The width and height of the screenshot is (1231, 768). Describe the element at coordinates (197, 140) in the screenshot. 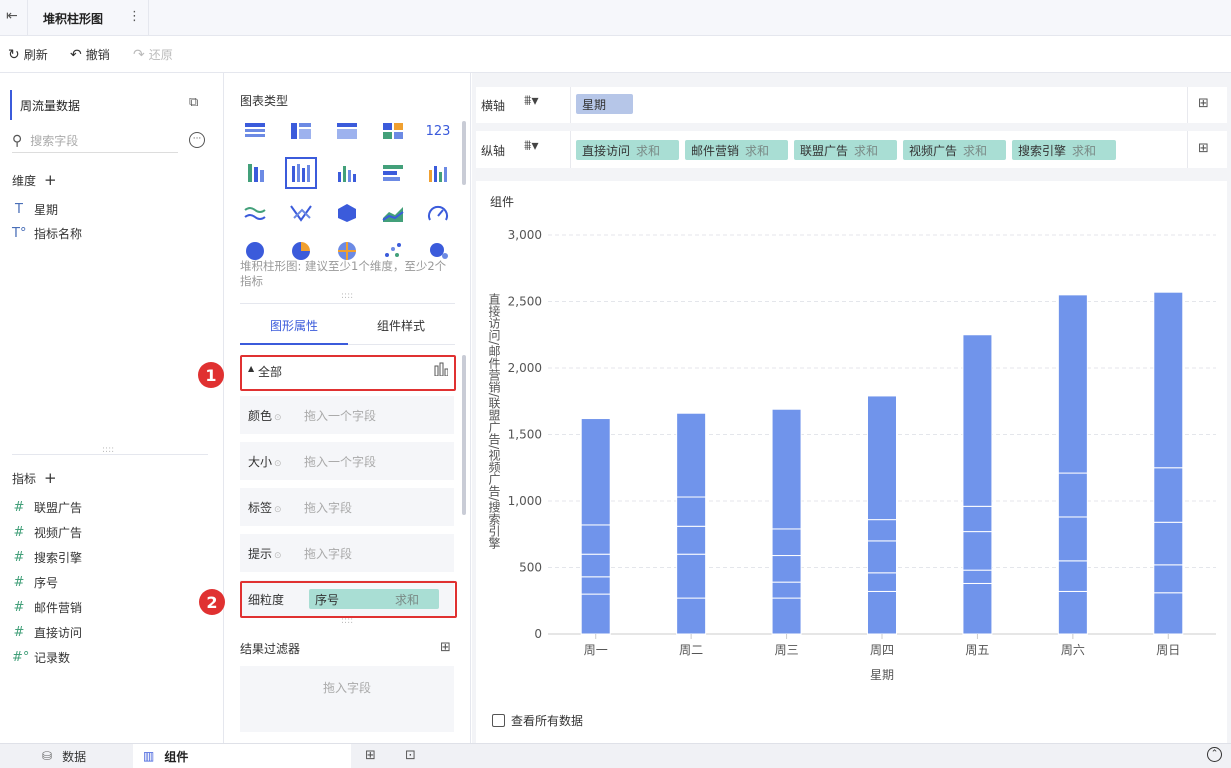

I see `more-options-icon: ···` at that location.